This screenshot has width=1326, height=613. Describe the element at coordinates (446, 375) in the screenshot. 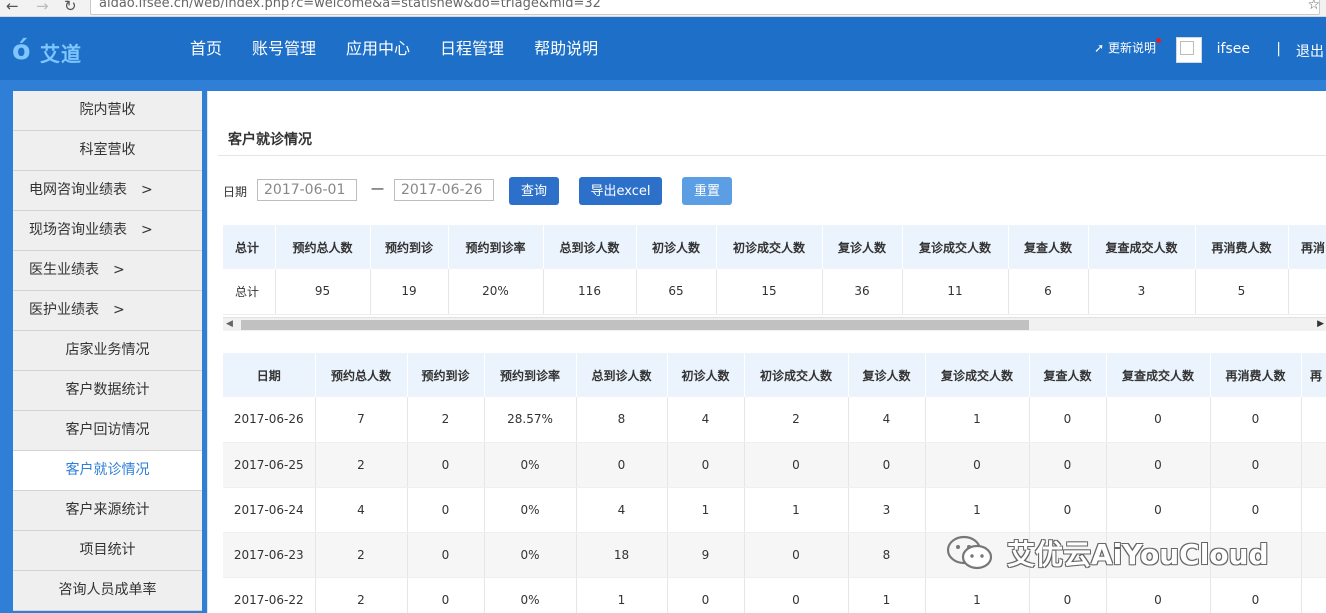

I see `column-header: 预约到诊` at that location.